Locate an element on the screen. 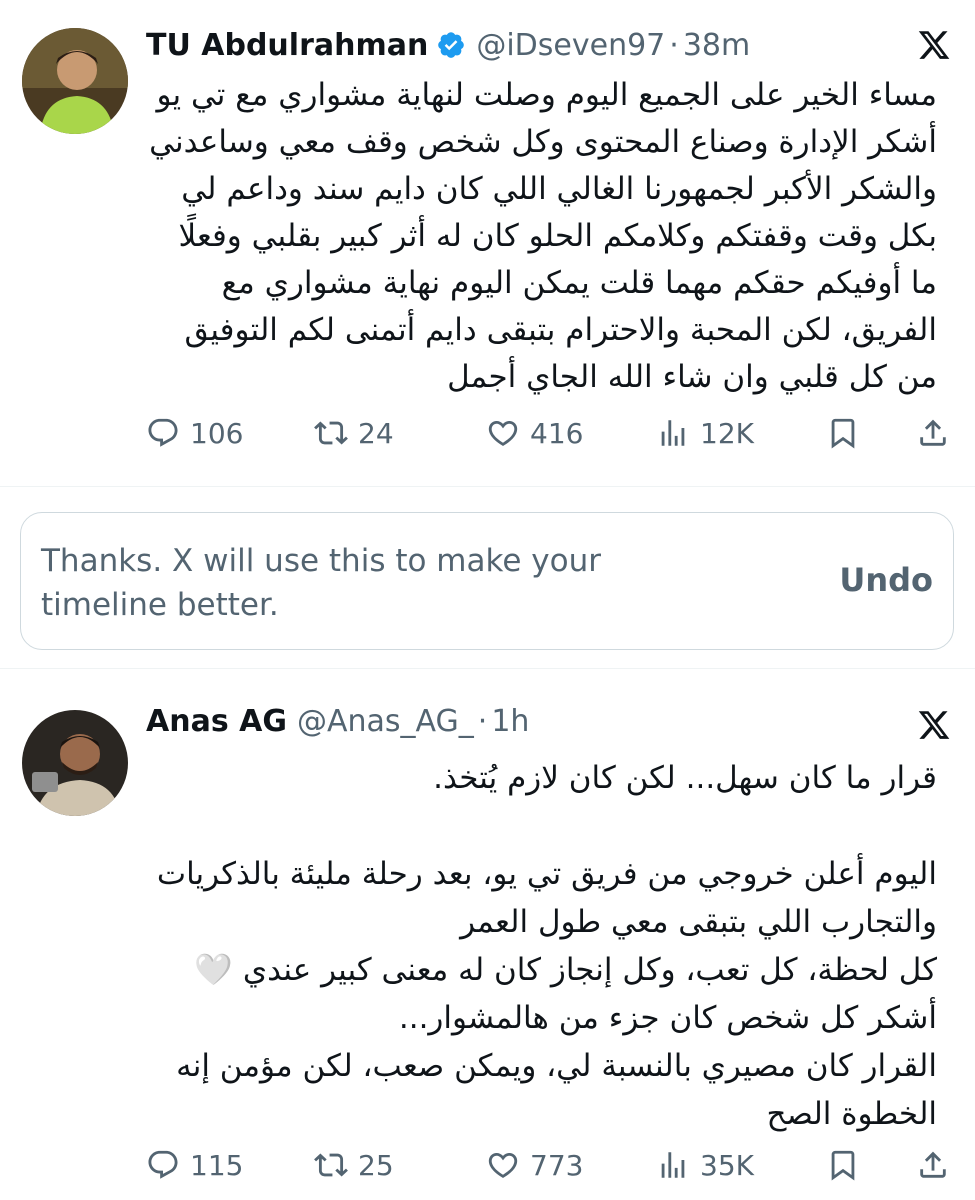  like-count: 416 is located at coordinates (557, 433).